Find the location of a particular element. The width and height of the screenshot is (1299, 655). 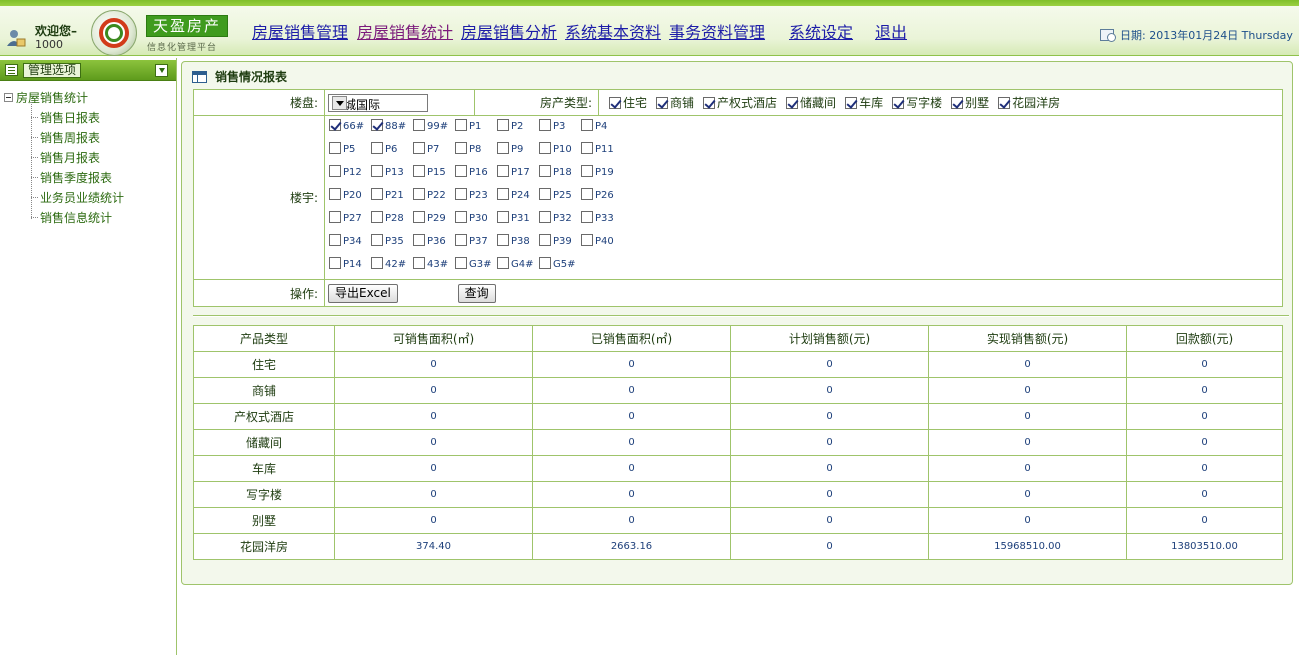

nav-sales-analysis: 房屋销售分析 is located at coordinates (509, 31).